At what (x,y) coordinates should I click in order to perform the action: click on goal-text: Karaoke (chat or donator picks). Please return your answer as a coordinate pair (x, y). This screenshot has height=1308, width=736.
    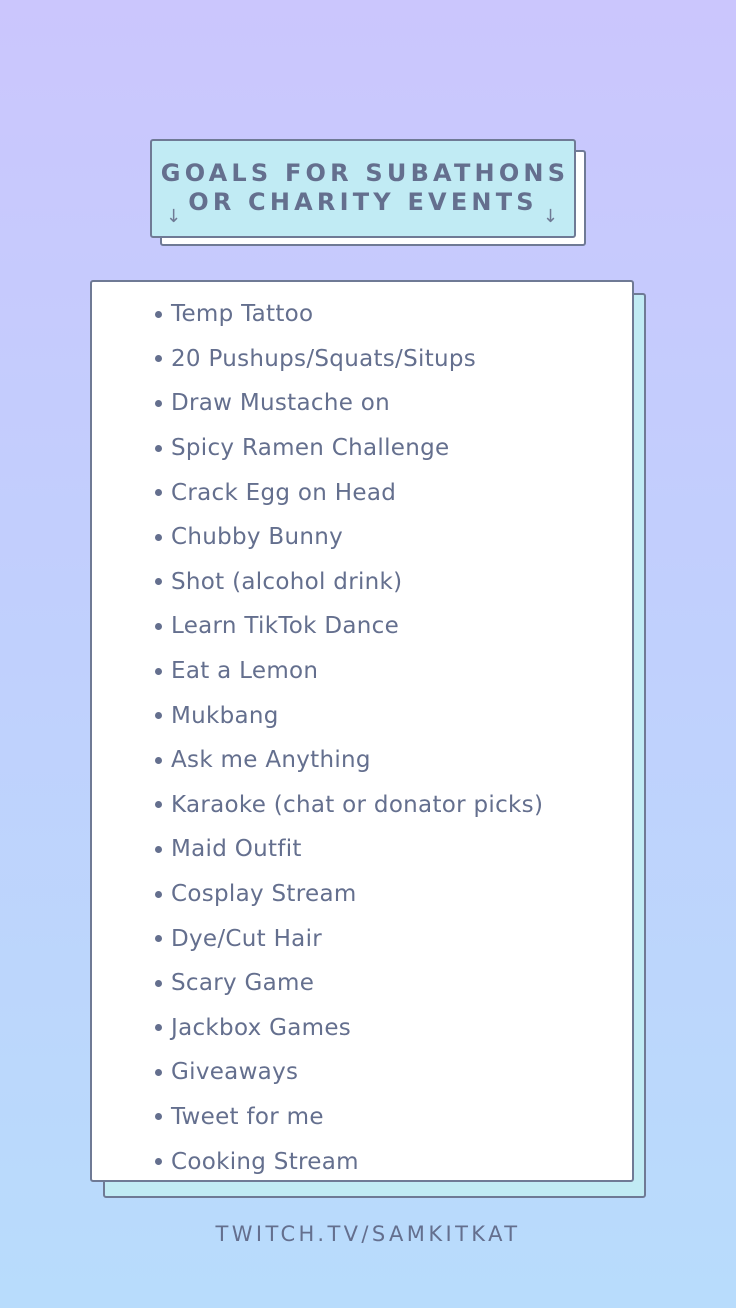
    Looking at the image, I should click on (357, 804).